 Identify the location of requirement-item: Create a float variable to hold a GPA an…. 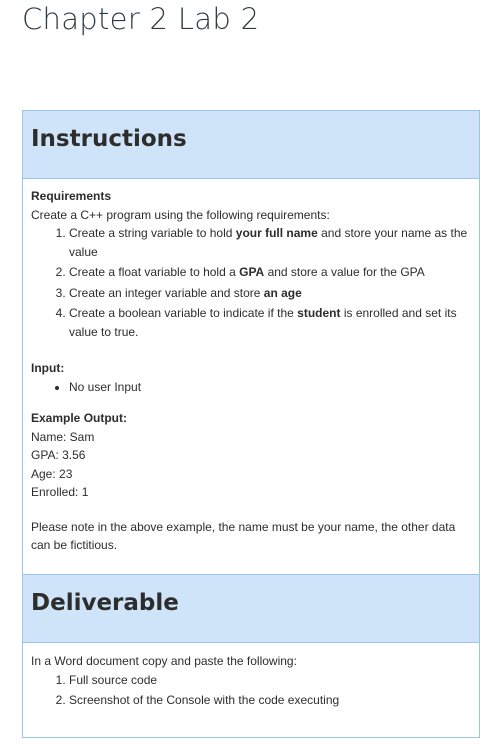
(270, 272).